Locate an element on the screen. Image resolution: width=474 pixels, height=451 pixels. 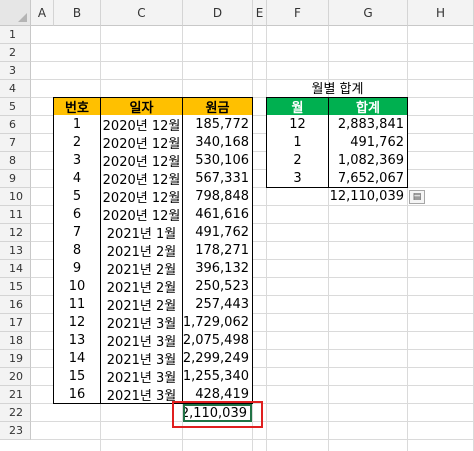
main-cell: 2021년 1월 is located at coordinates (141, 232).